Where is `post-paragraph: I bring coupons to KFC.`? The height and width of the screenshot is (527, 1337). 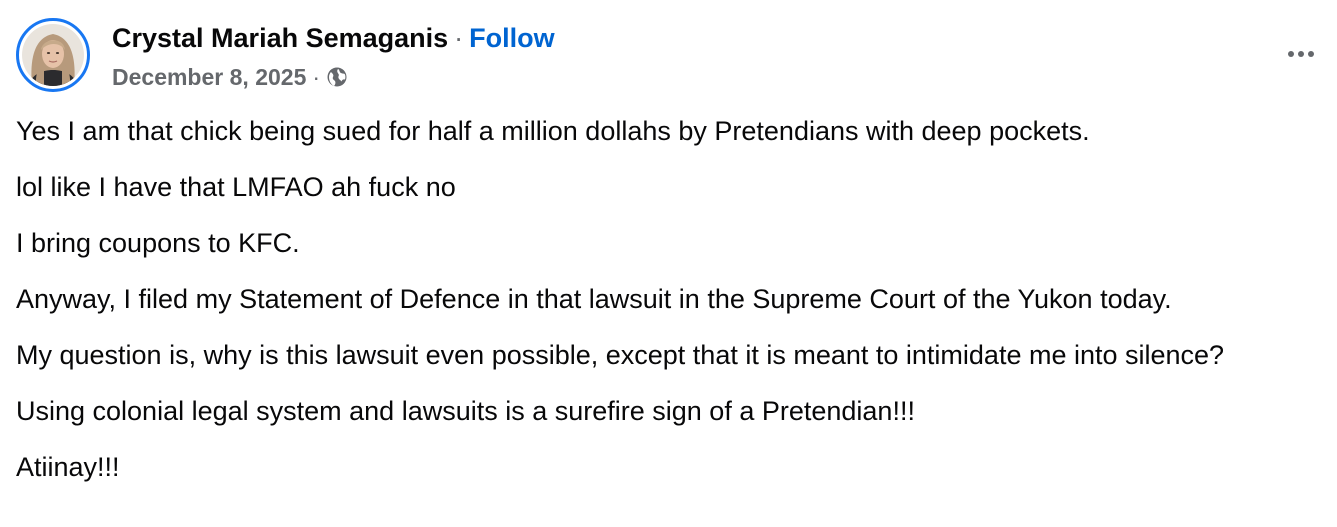
post-paragraph: I bring coupons to KFC. is located at coordinates (158, 243).